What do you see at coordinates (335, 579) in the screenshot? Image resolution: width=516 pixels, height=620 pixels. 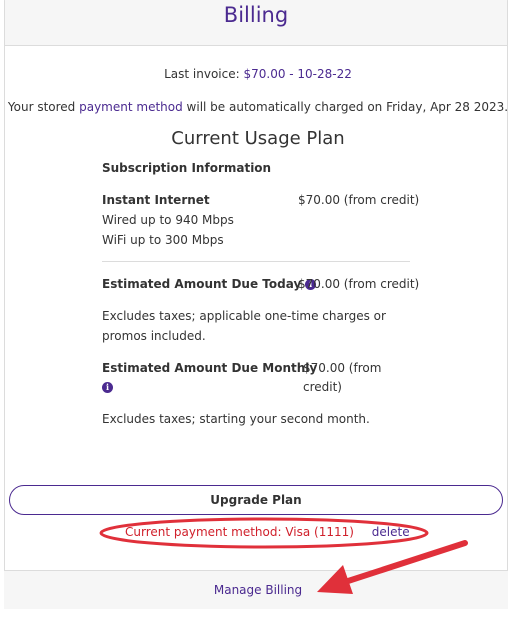 I see `arrow-annotation-head` at bounding box center [335, 579].